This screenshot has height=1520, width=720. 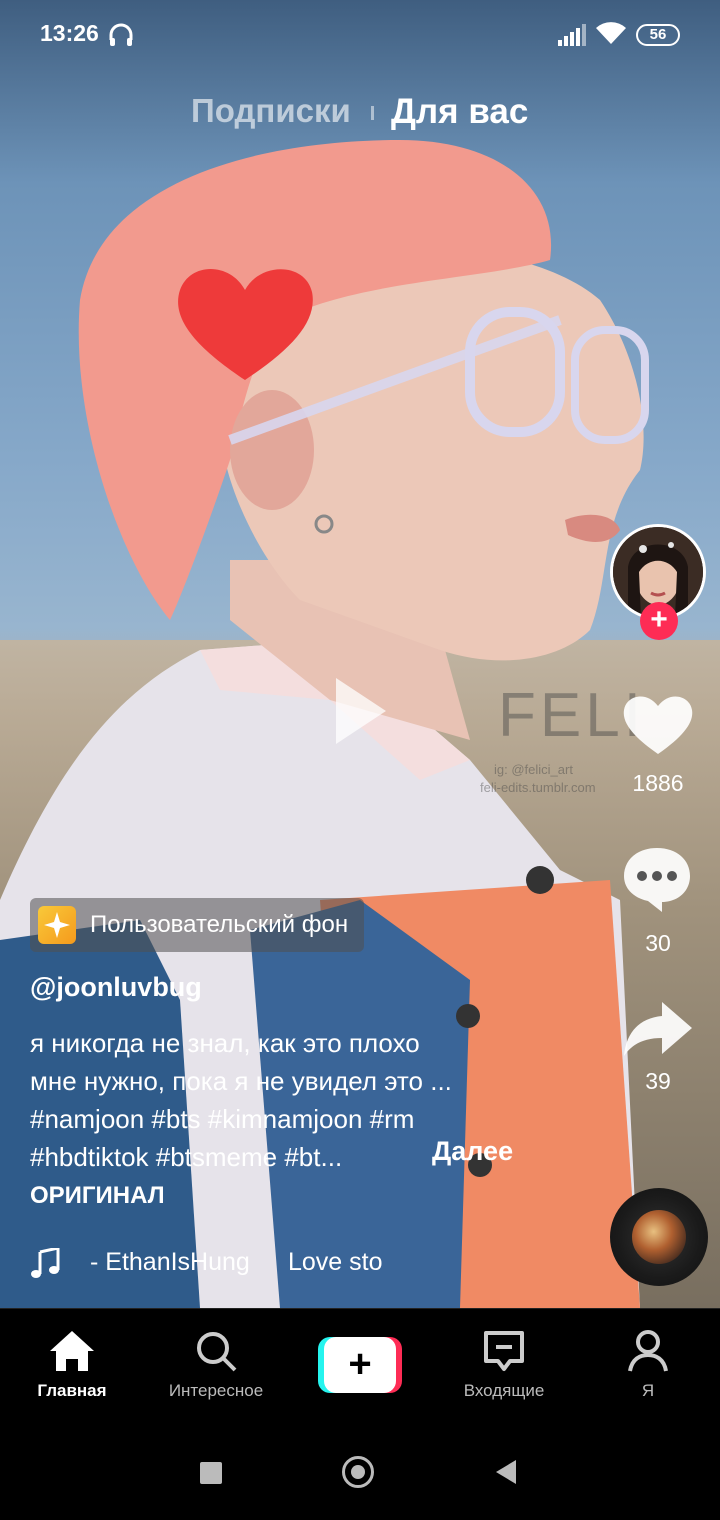 I want to click on create-video-button: +, so click(x=360, y=1365).